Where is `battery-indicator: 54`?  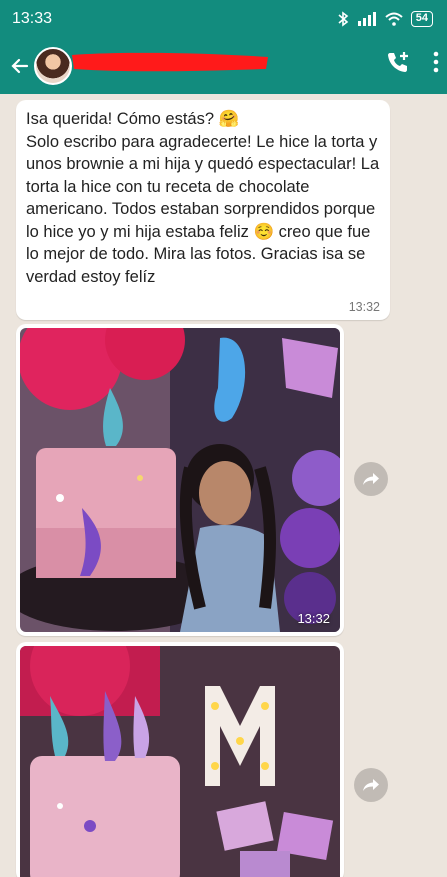
battery-indicator: 54 is located at coordinates (421, 18).